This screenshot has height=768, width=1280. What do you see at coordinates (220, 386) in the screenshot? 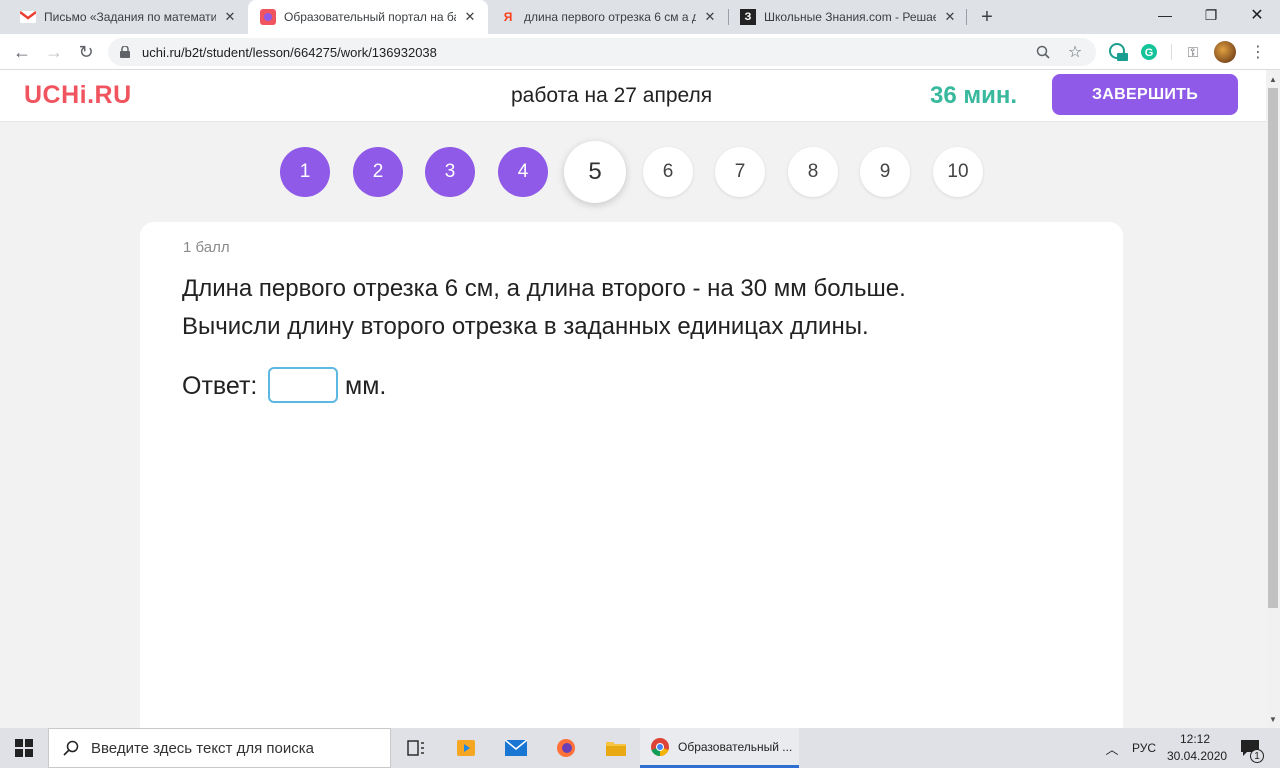
I see `answer-label: Ответ:` at bounding box center [220, 386].